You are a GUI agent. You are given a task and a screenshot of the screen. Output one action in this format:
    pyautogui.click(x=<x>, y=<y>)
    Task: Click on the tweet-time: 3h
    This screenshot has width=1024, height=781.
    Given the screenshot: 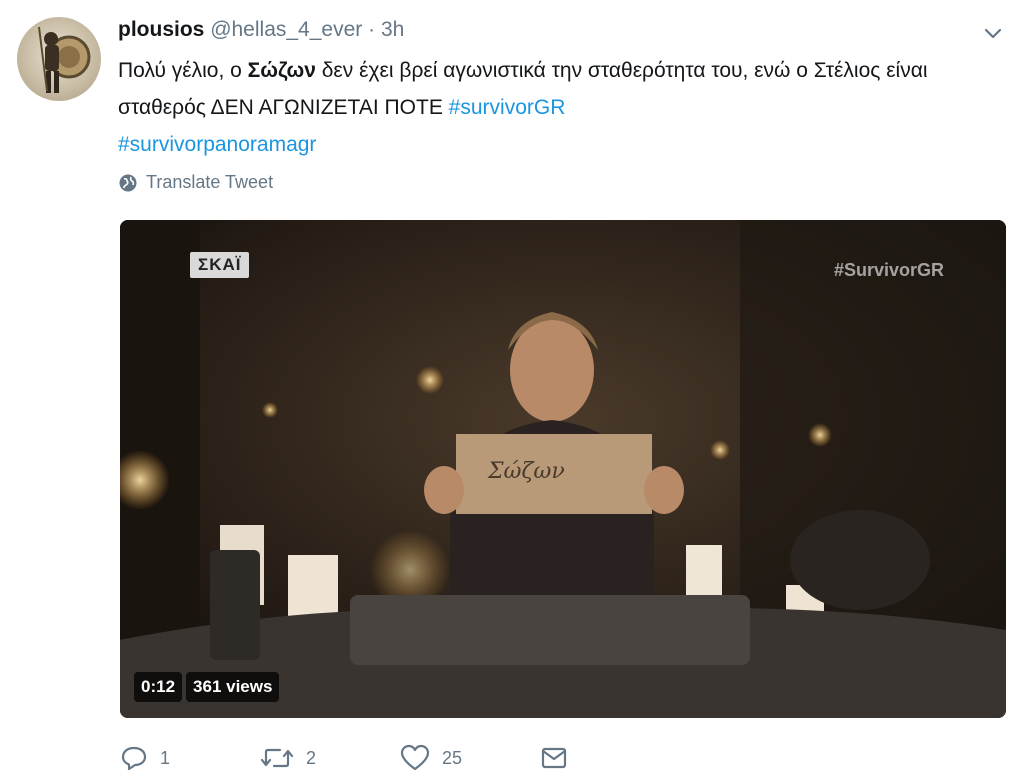 What is the action you would take?
    pyautogui.click(x=392, y=29)
    